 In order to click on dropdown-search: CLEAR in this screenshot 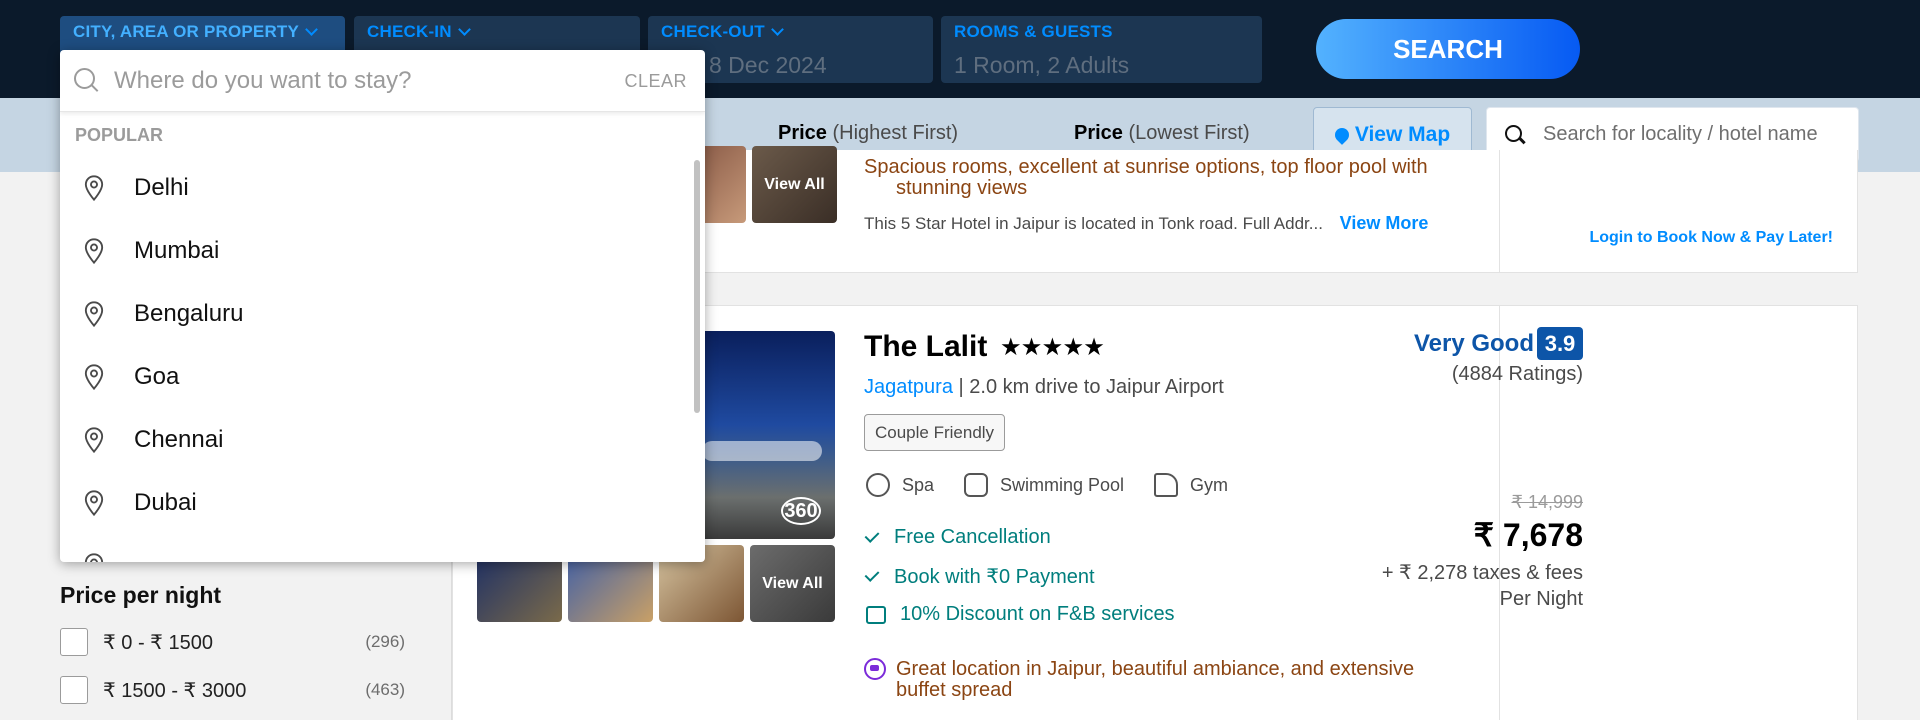, I will do `click(382, 81)`.